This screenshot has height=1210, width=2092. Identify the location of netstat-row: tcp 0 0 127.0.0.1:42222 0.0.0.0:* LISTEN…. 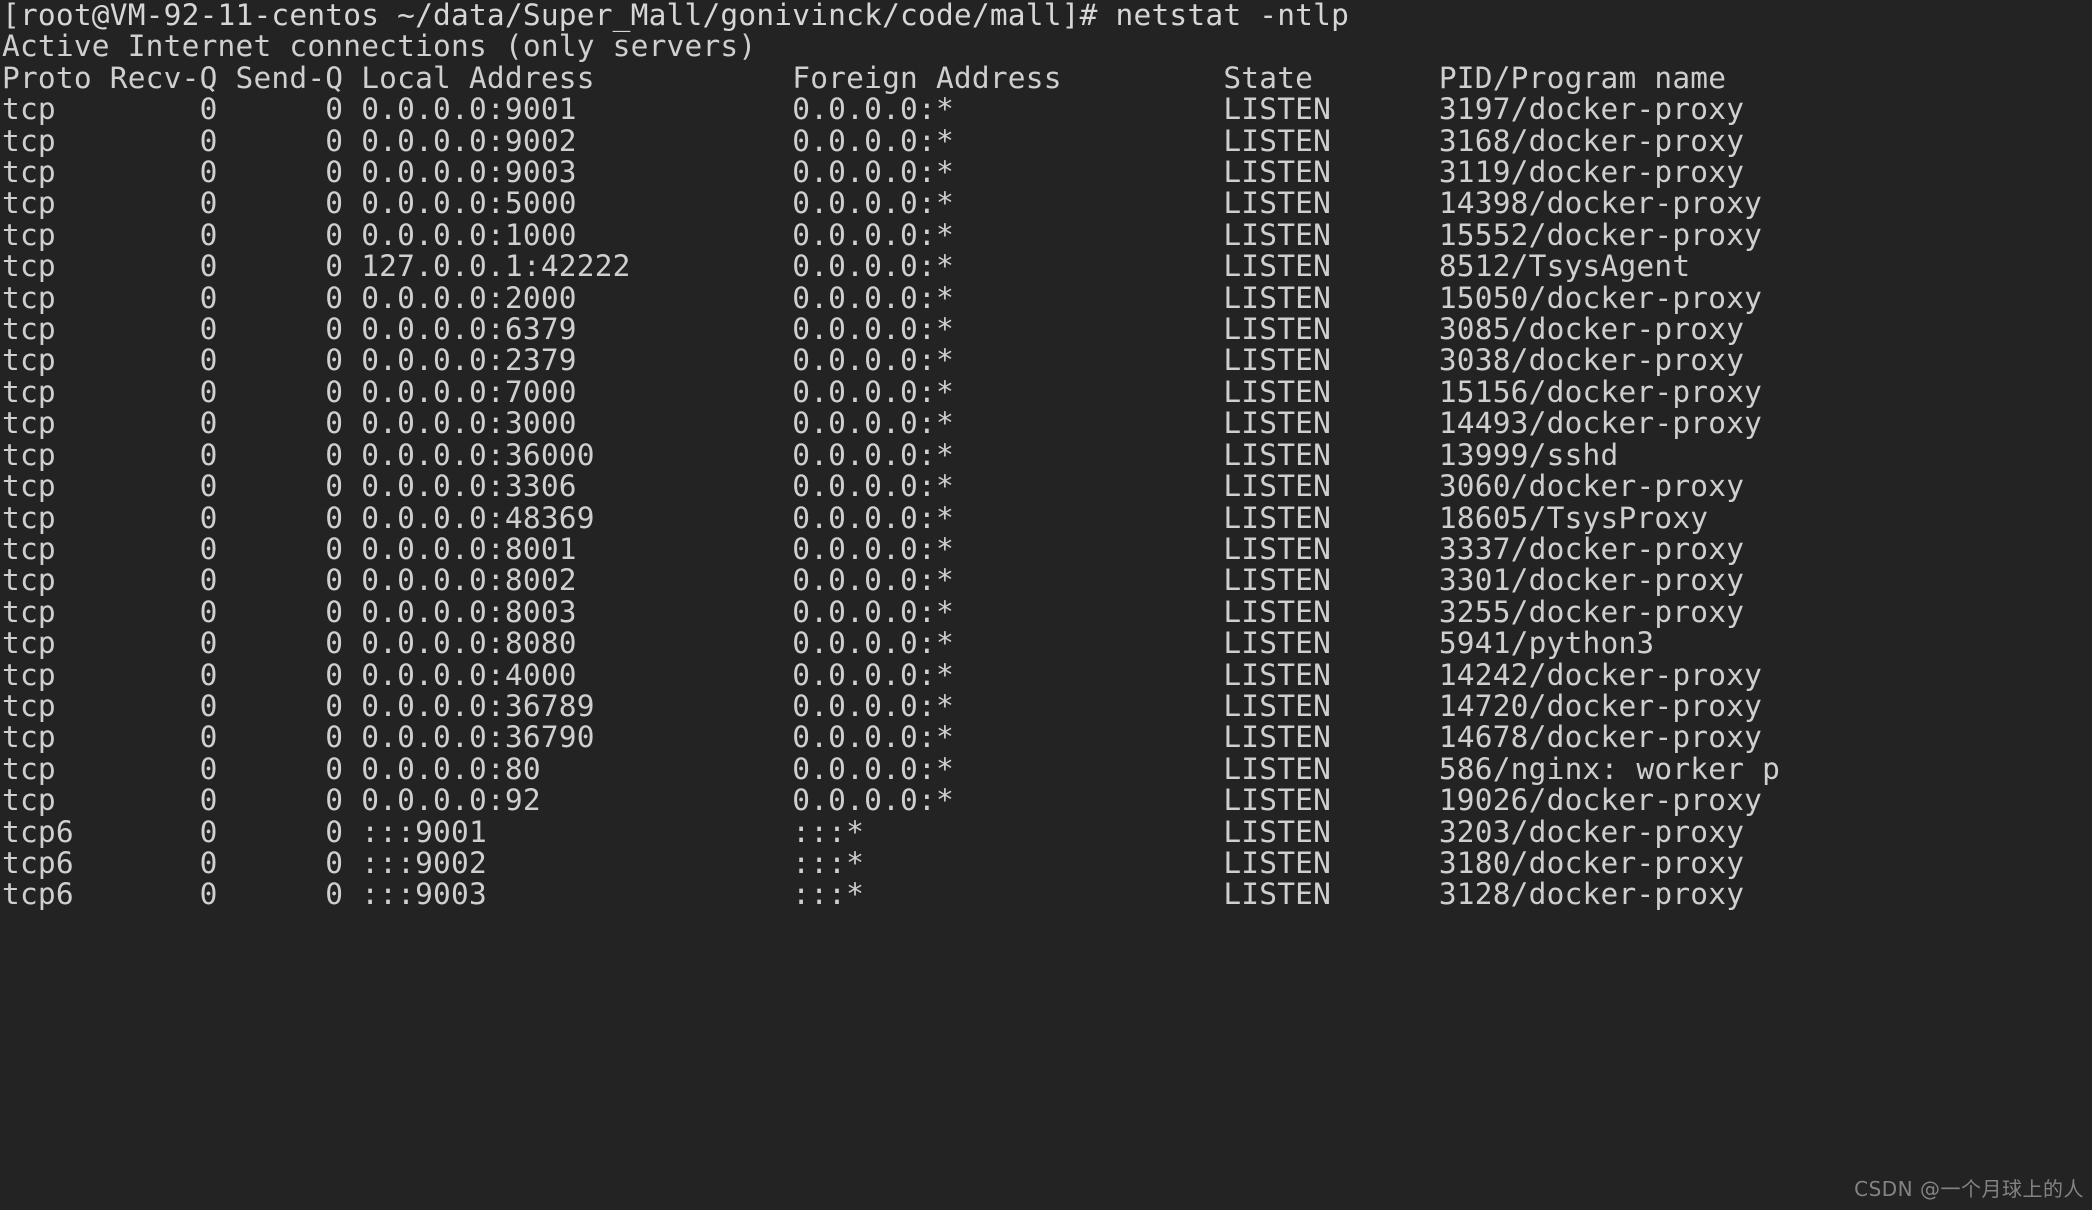
(846, 266).